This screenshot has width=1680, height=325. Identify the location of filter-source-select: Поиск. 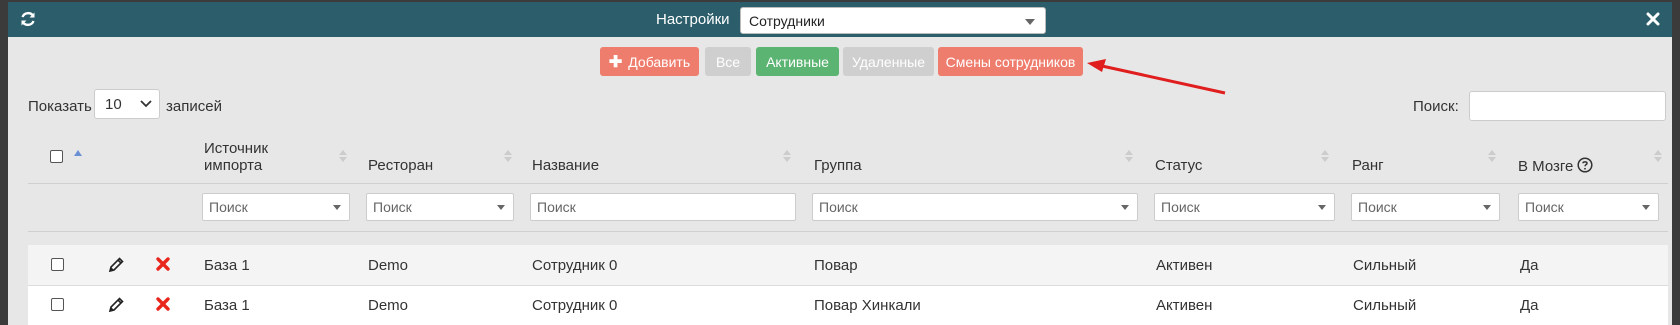
(276, 207).